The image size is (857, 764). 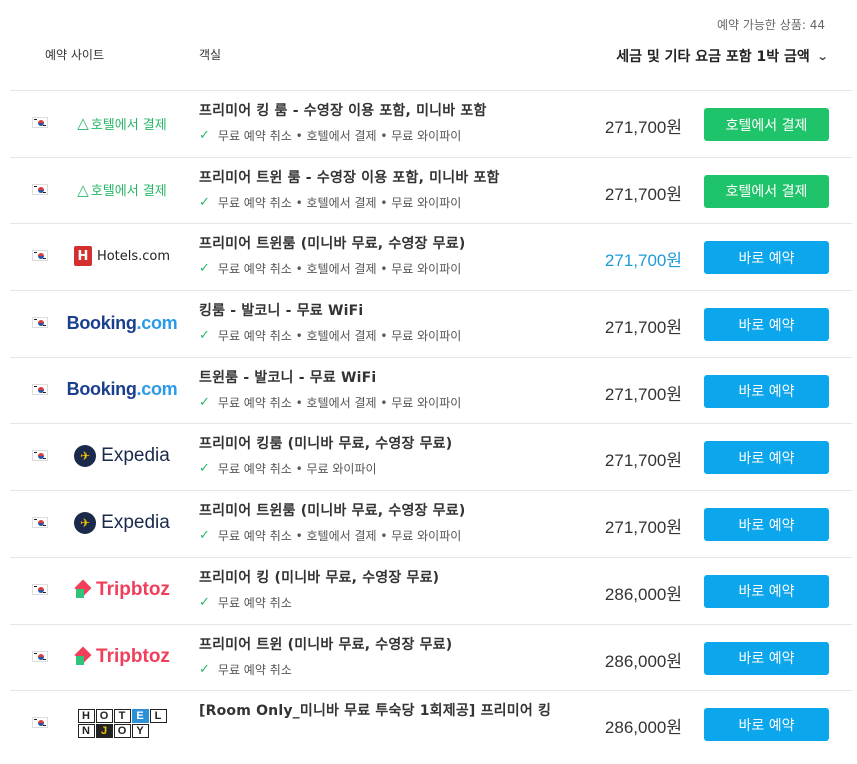 I want to click on room-info: [Room Only_미니바 무료 투숙당 1회제공] 프리미어 킹, so click(x=384, y=711).